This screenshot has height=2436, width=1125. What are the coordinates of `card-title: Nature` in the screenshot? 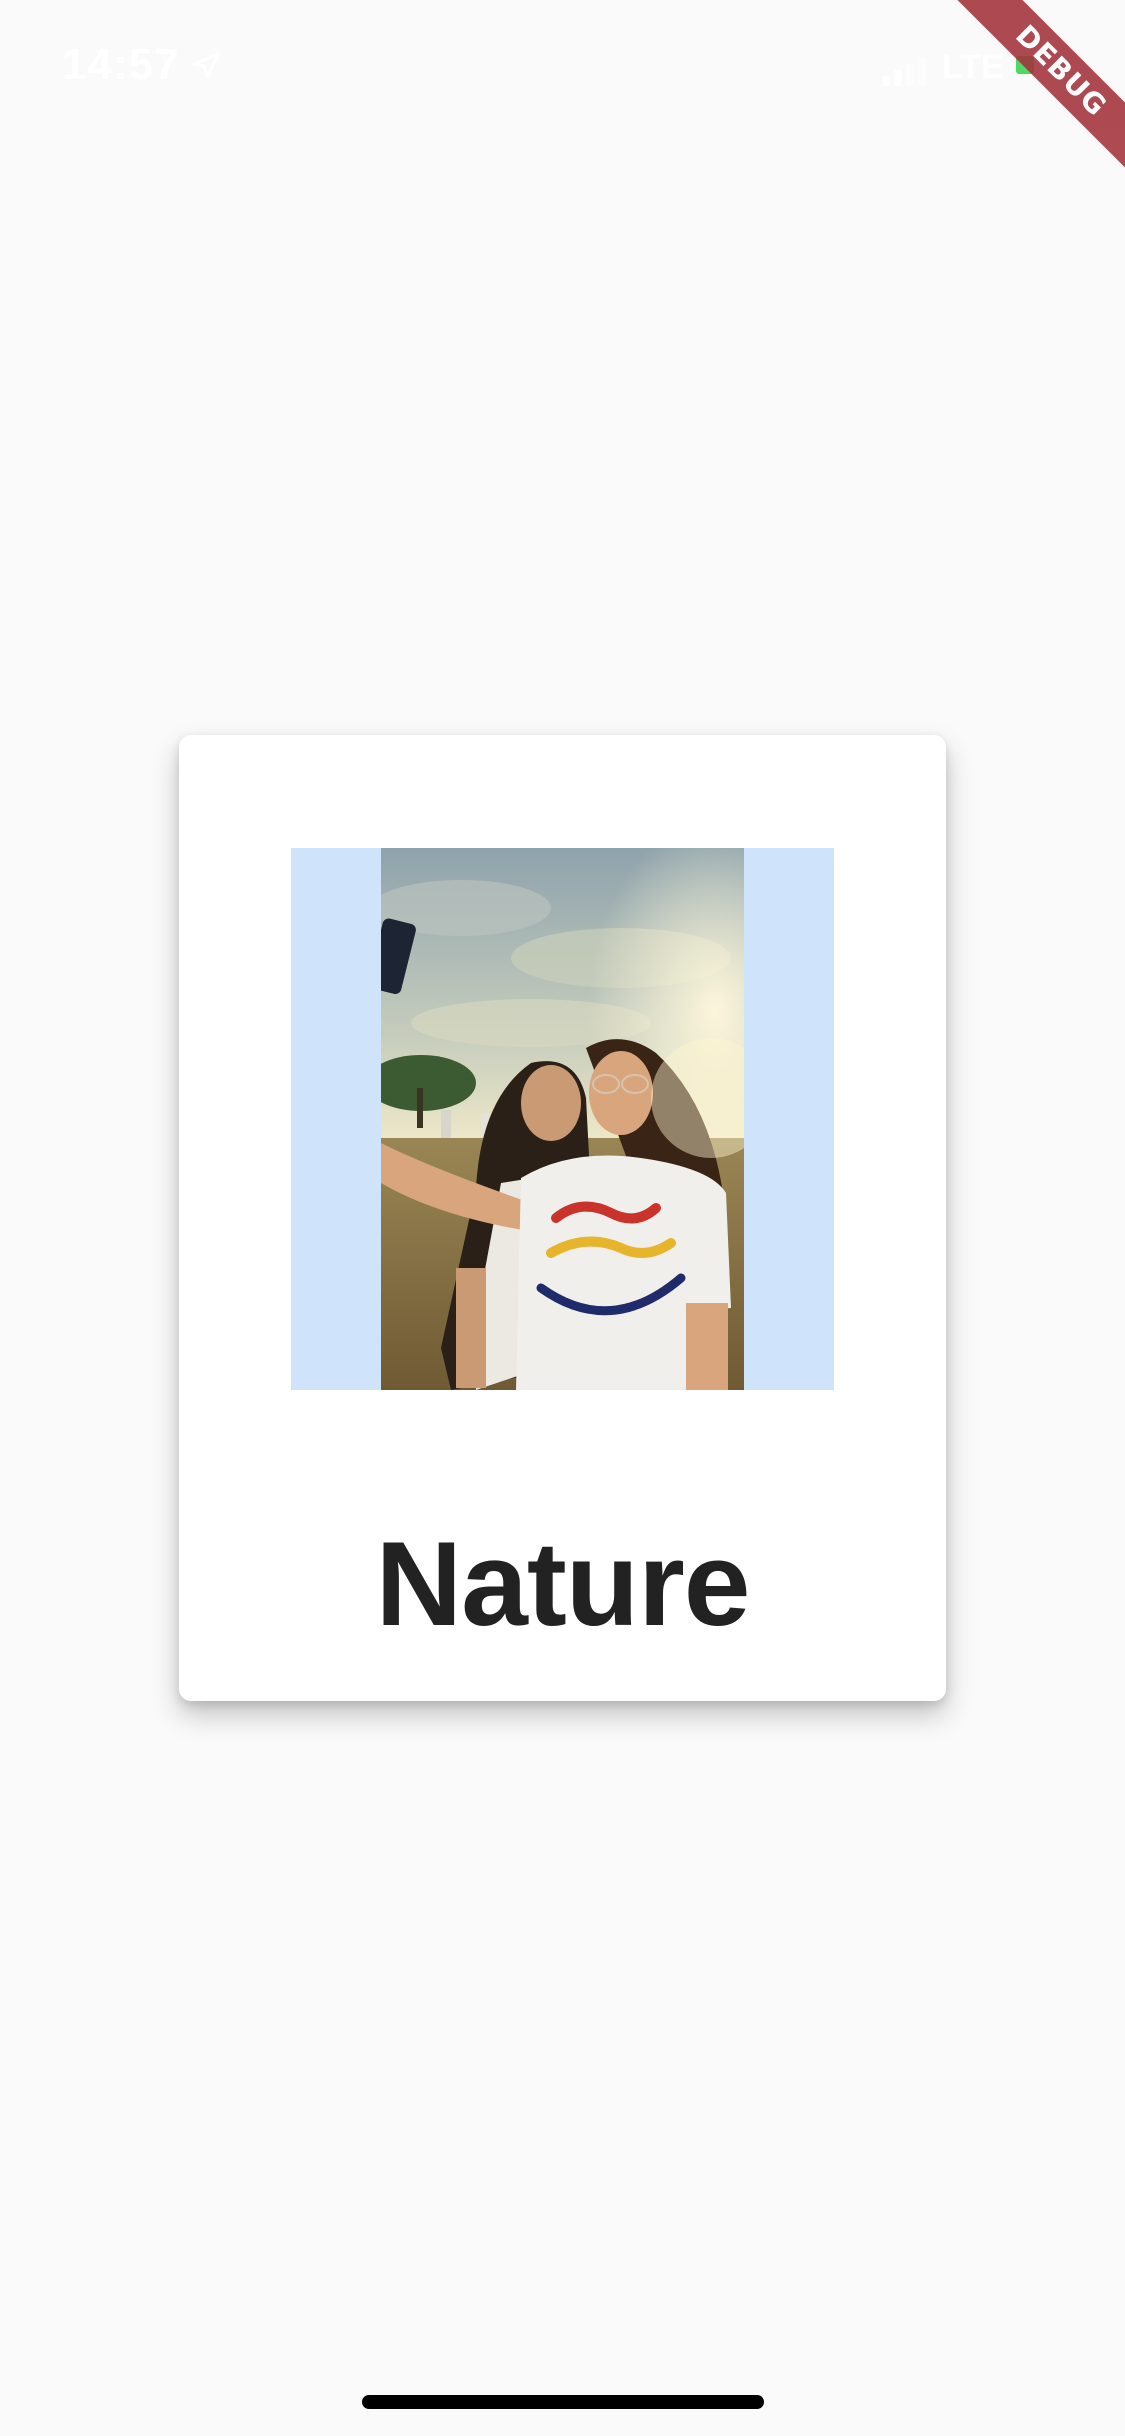 It's located at (562, 1584).